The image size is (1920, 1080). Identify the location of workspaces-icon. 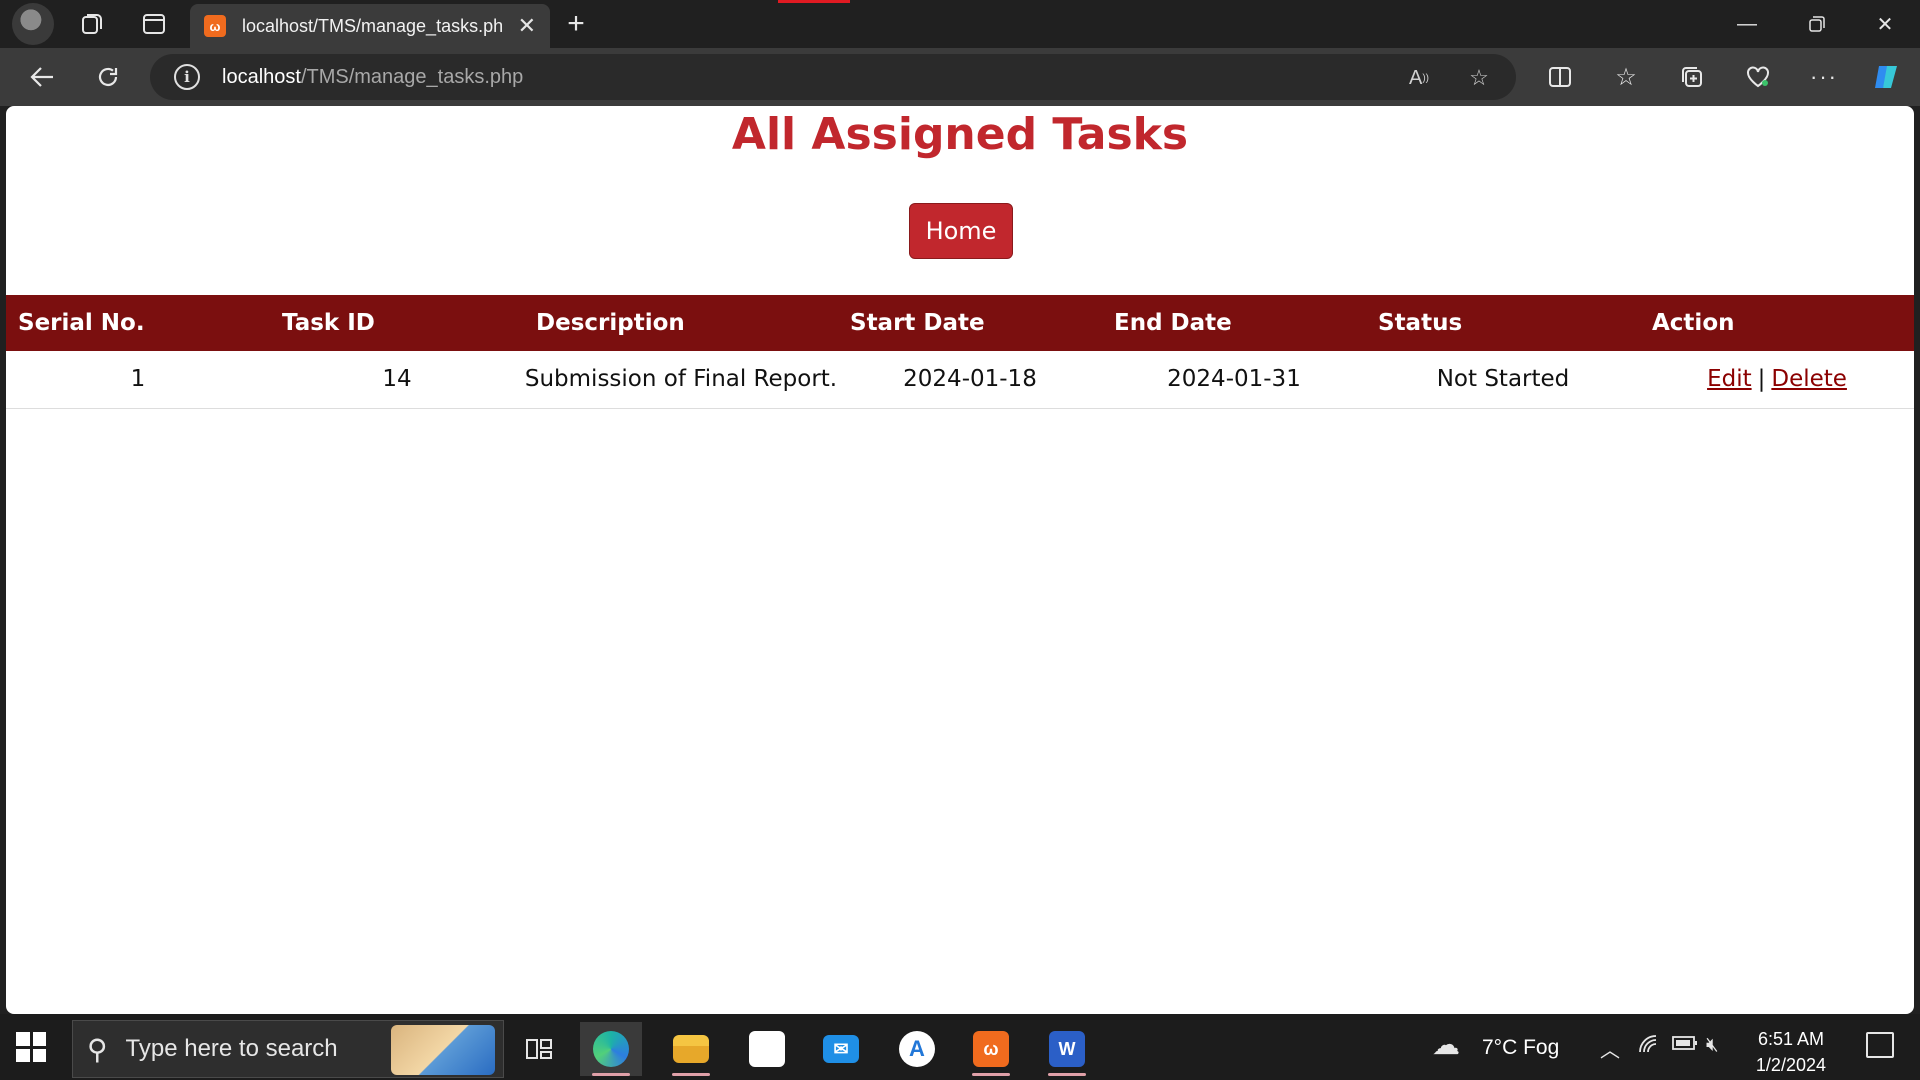
(92, 24).